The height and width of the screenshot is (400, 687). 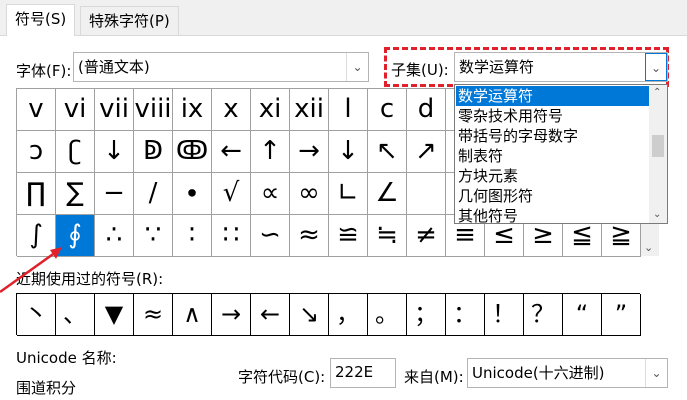 What do you see at coordinates (31, 270) in the screenshot?
I see `annotation-arrow-icon` at bounding box center [31, 270].